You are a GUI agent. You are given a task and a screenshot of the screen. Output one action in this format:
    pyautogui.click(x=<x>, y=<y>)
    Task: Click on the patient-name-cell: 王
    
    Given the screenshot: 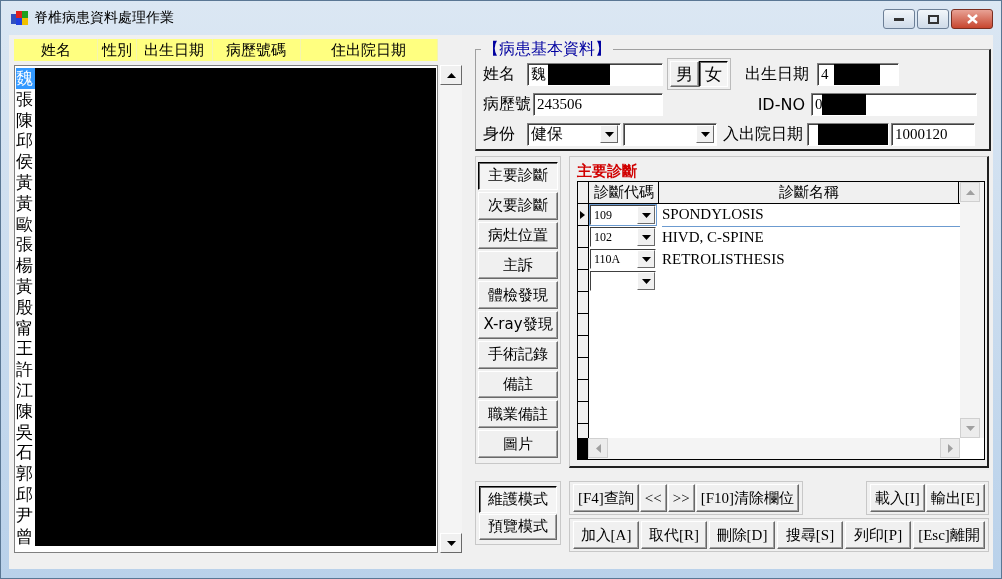 What is the action you would take?
    pyautogui.click(x=25, y=349)
    